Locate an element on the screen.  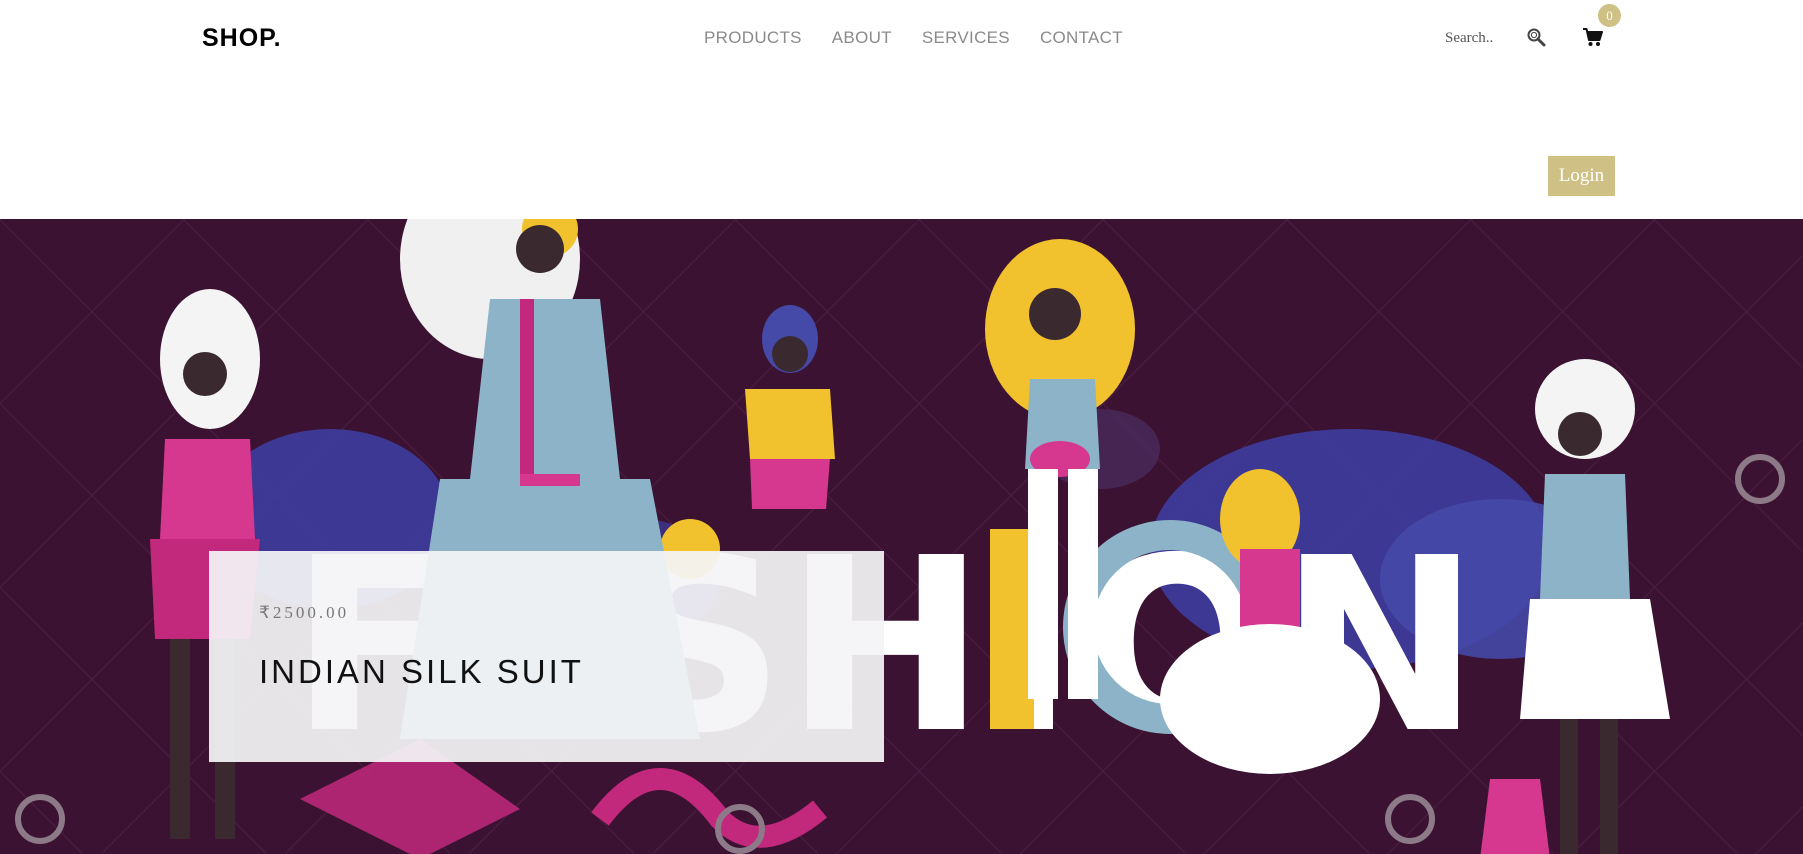
main-nav: PRODUCTS ABOUT SERVICES CONTACT is located at coordinates (913, 38).